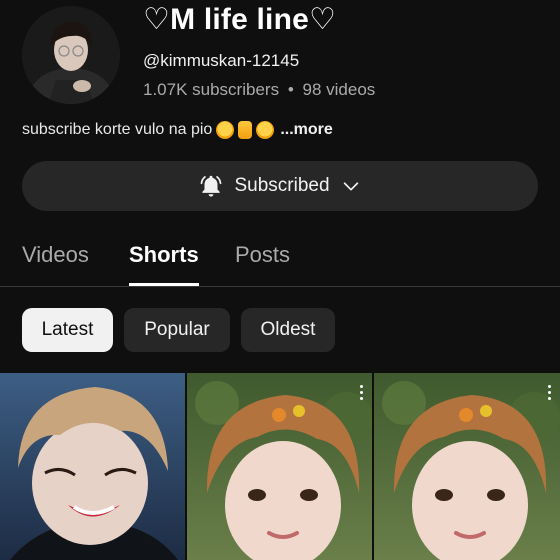 This screenshot has height=560, width=560. I want to click on channel-description: subscribe korte vulo na pio ...more, so click(177, 130).